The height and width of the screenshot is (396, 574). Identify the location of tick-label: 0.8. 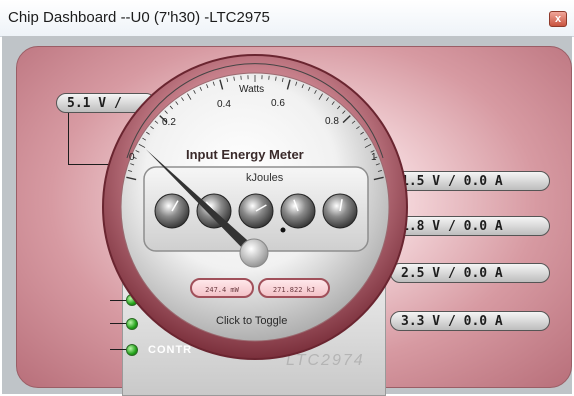
(332, 121).